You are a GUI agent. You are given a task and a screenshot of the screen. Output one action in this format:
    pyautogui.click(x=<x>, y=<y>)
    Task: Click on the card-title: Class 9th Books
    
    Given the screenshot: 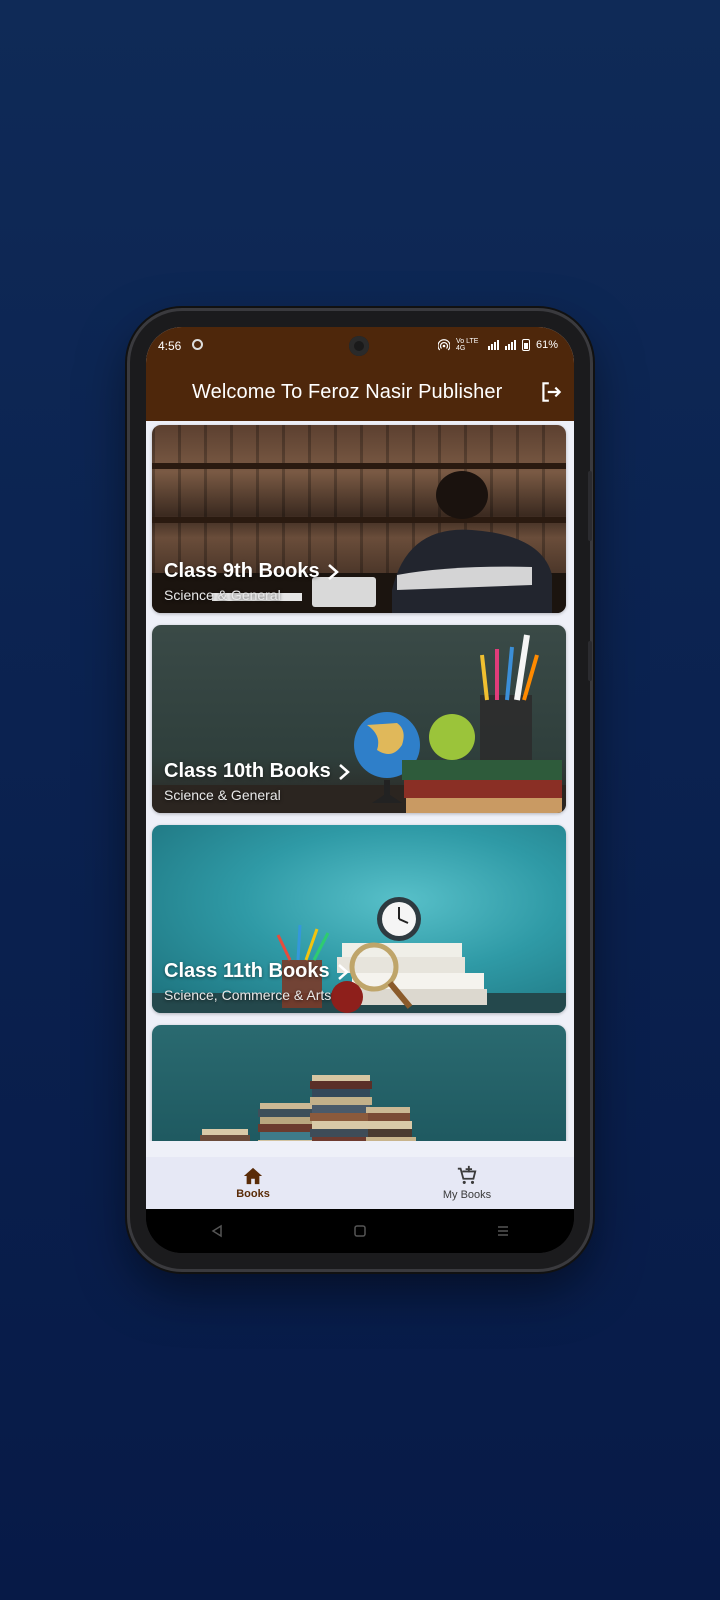 What is the action you would take?
    pyautogui.click(x=252, y=571)
    